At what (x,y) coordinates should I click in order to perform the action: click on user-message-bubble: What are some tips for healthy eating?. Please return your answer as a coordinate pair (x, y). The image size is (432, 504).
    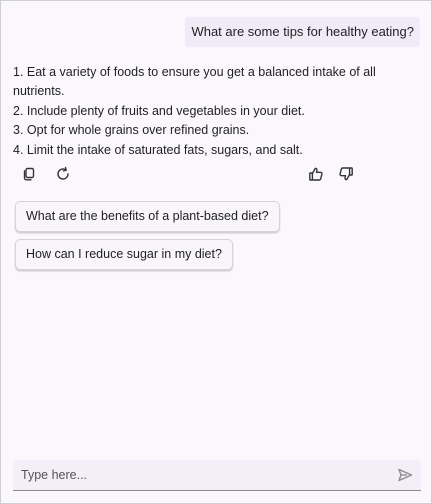
    Looking at the image, I should click on (302, 32).